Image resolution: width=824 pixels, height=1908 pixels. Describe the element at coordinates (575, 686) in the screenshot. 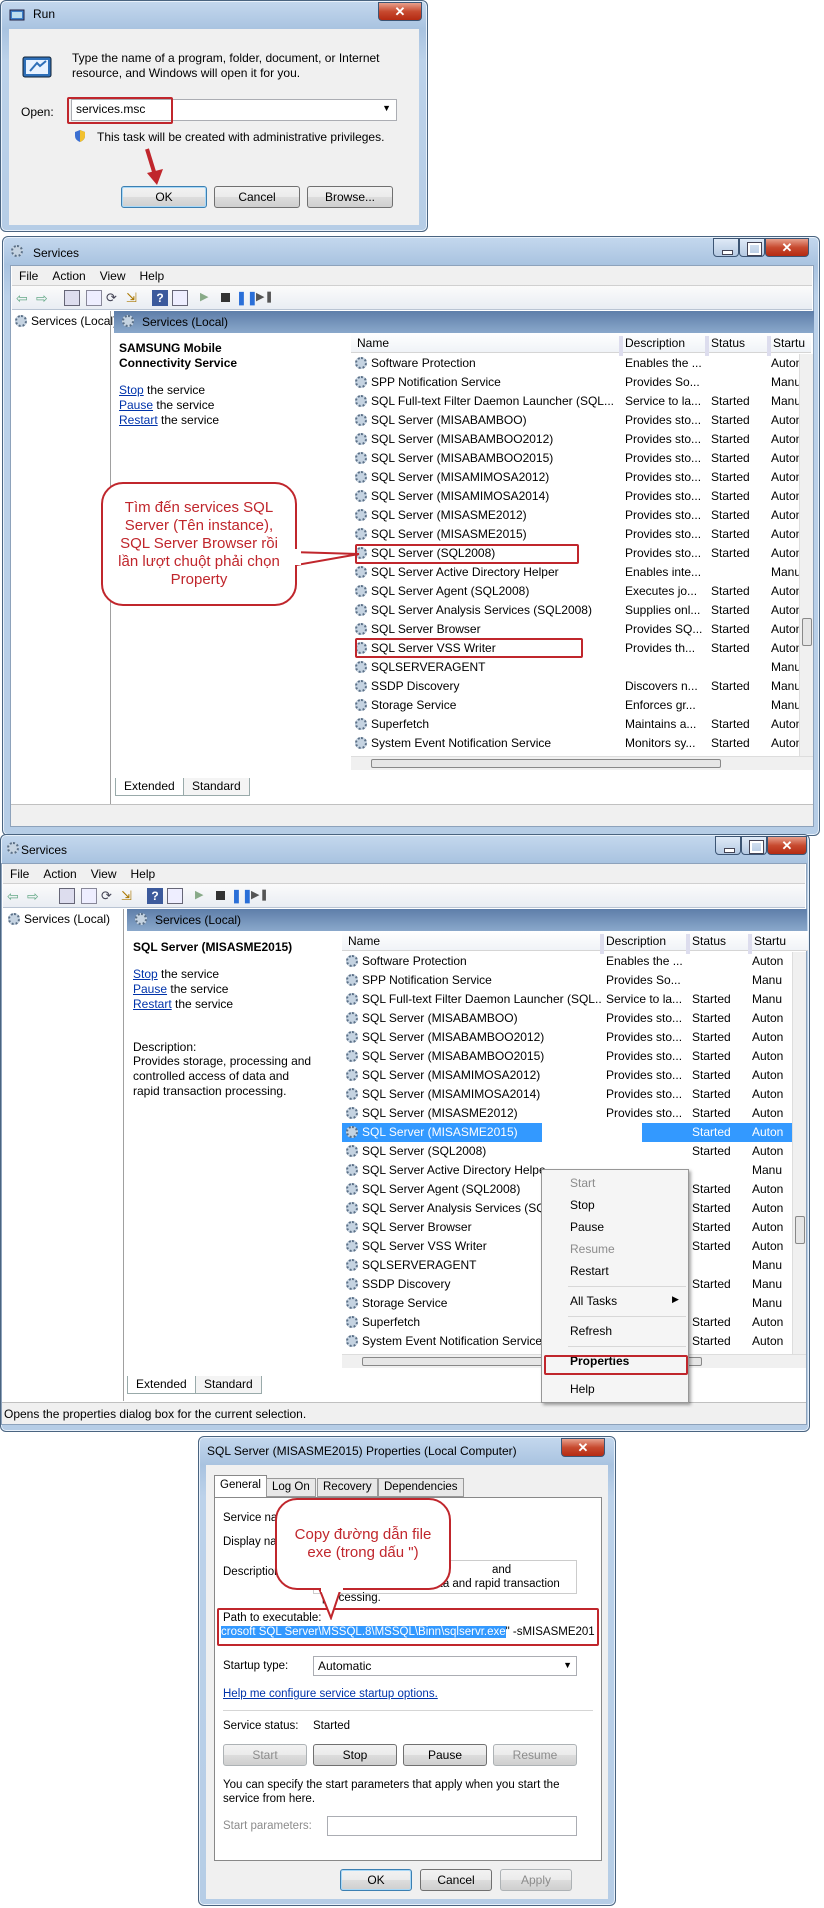

I see `table-row: SSDP Discovery Discovers n... Started Manu` at that location.